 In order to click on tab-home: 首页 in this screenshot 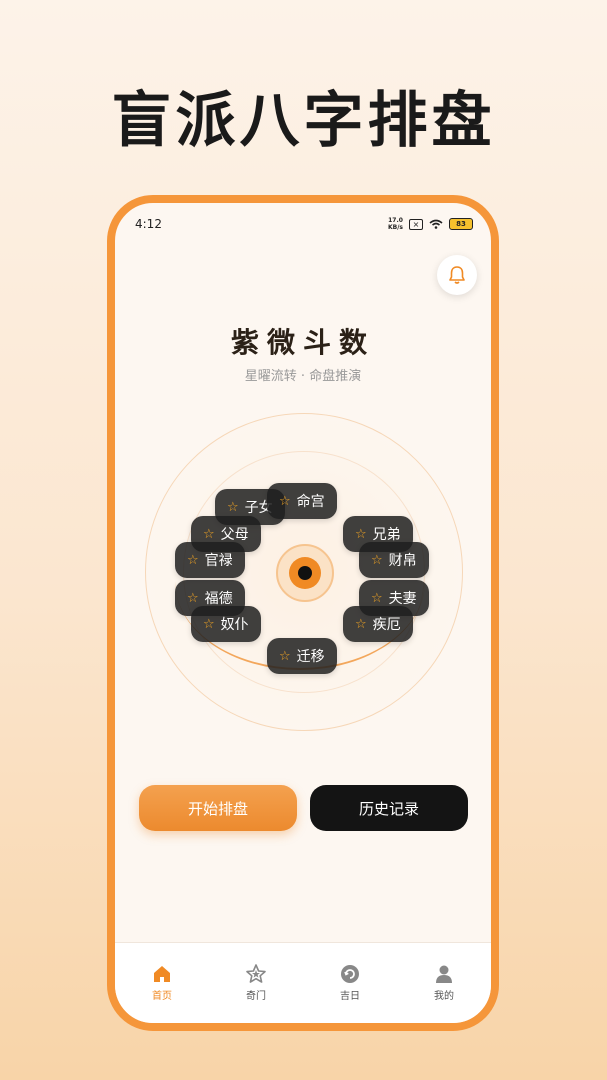, I will do `click(162, 983)`.